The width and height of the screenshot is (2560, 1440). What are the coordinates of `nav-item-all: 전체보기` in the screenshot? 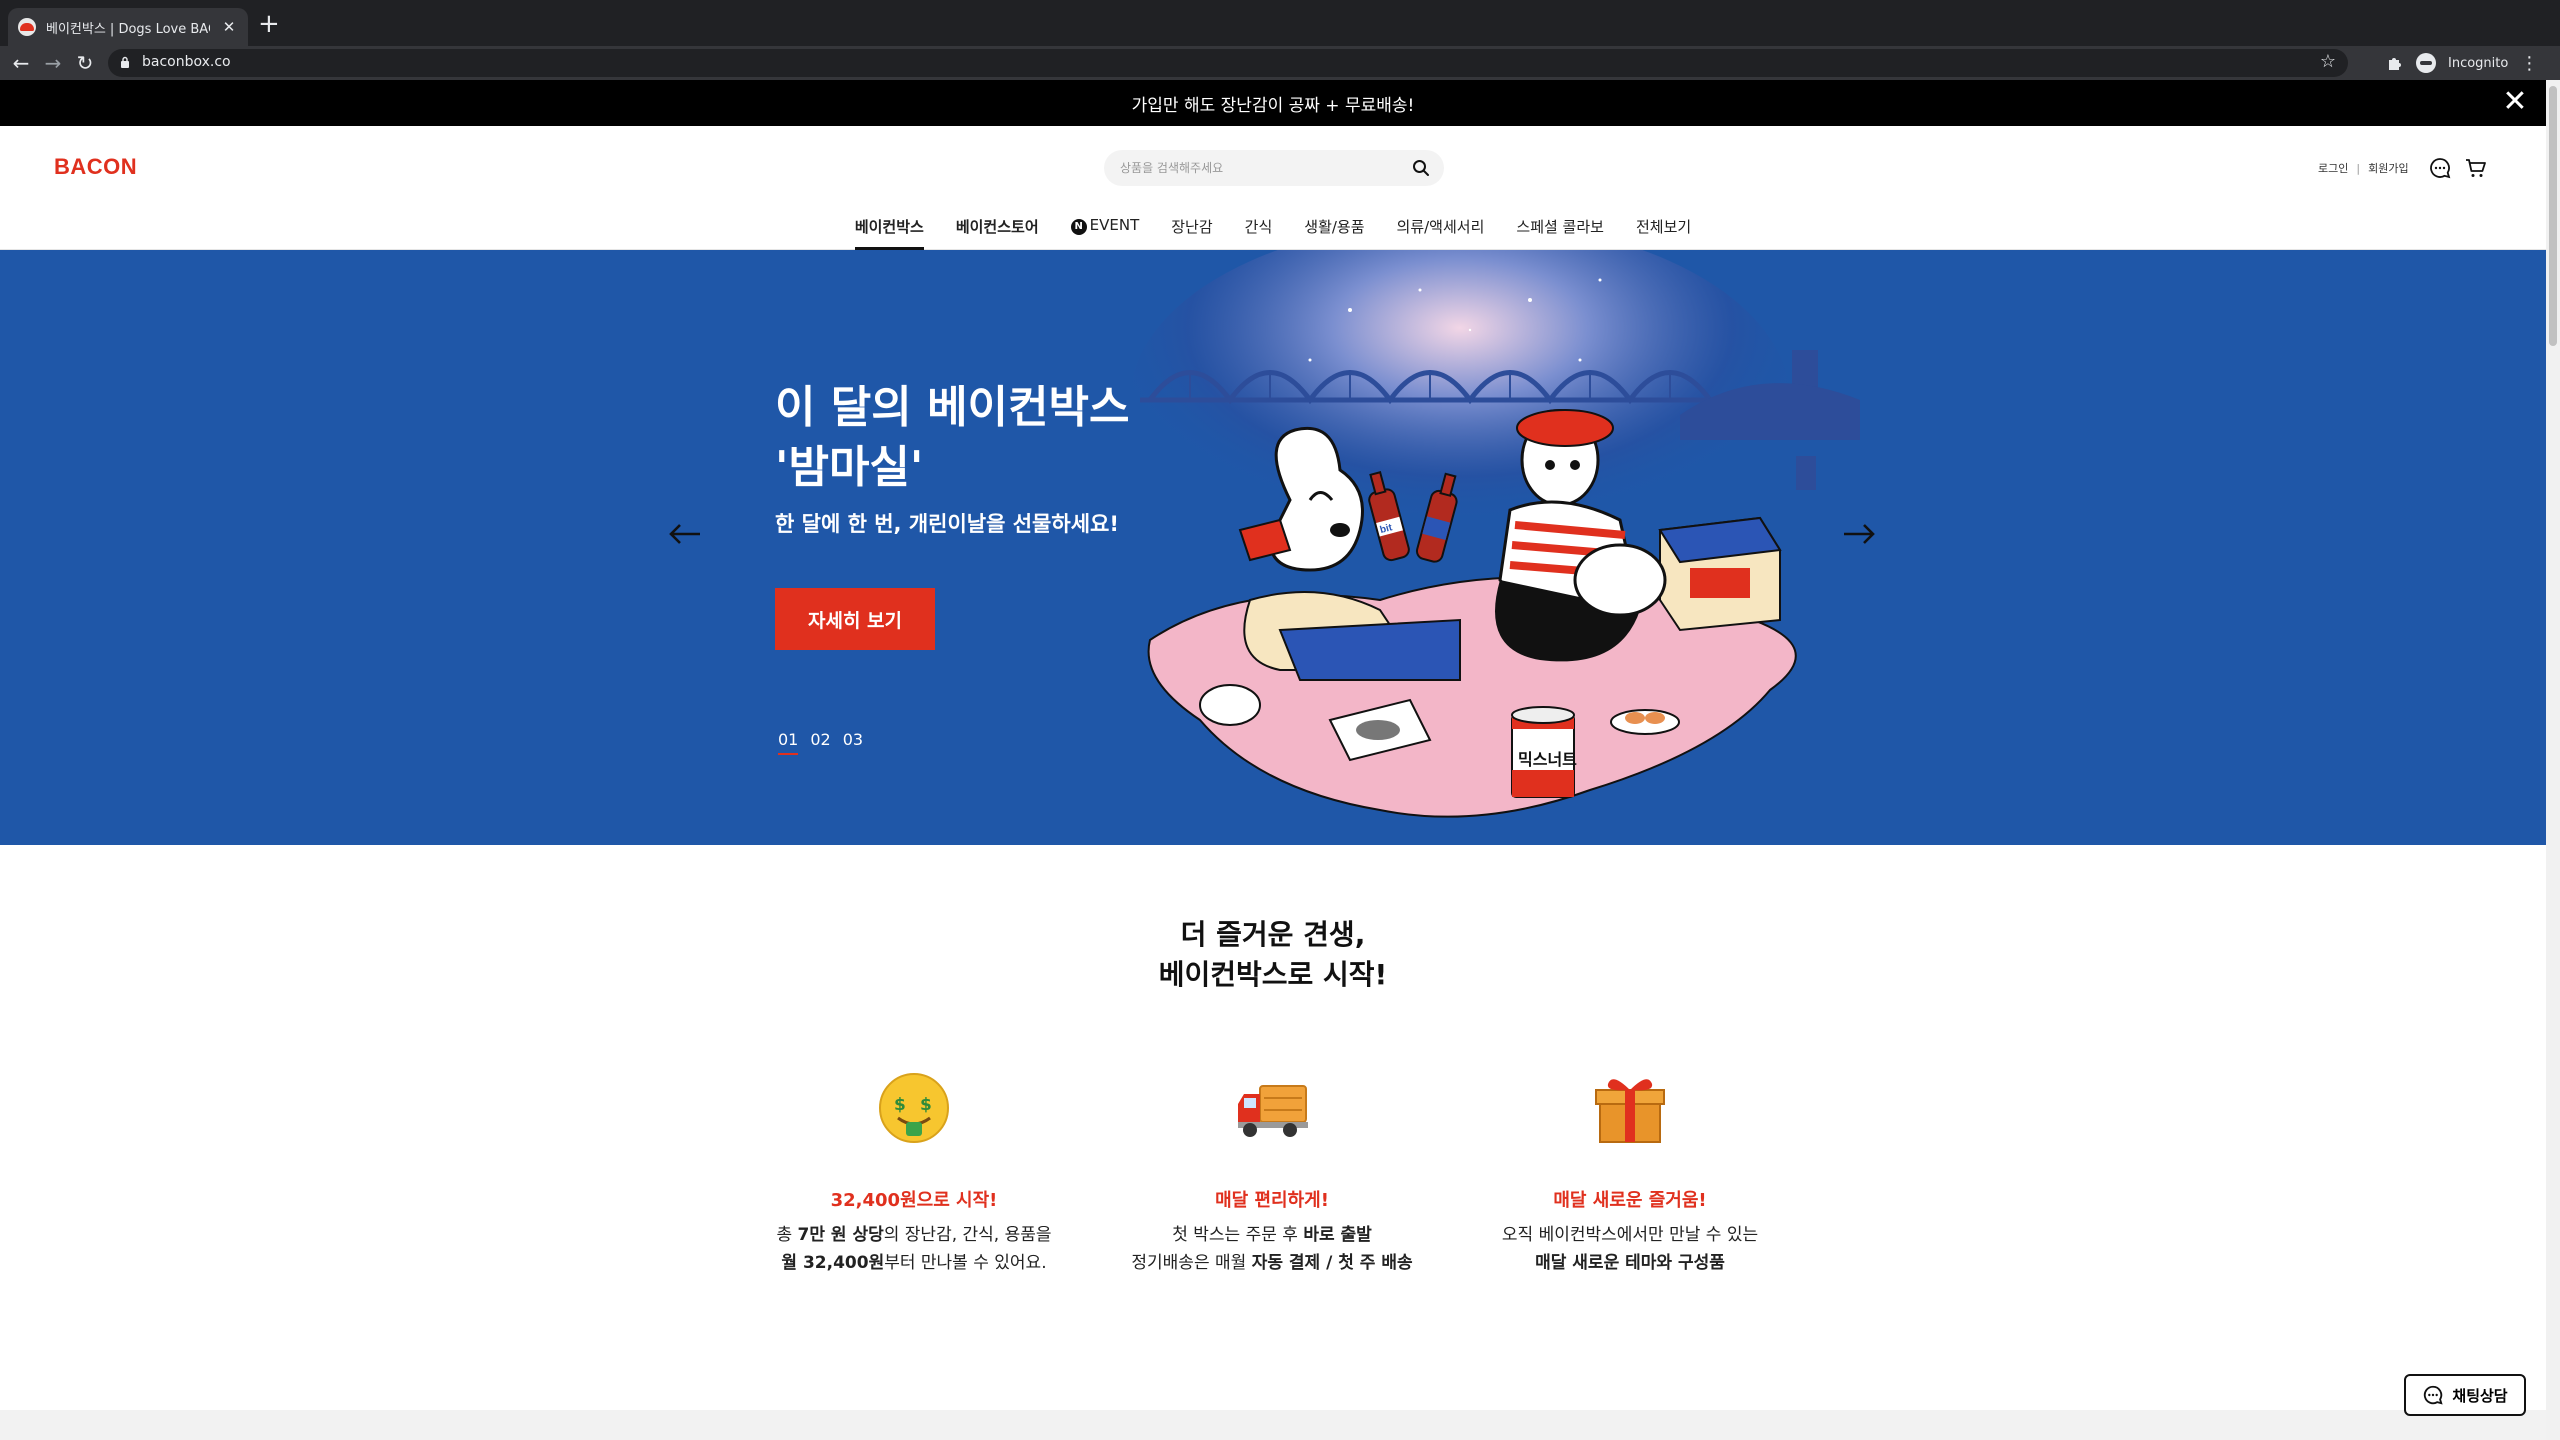 It's located at (1663, 225).